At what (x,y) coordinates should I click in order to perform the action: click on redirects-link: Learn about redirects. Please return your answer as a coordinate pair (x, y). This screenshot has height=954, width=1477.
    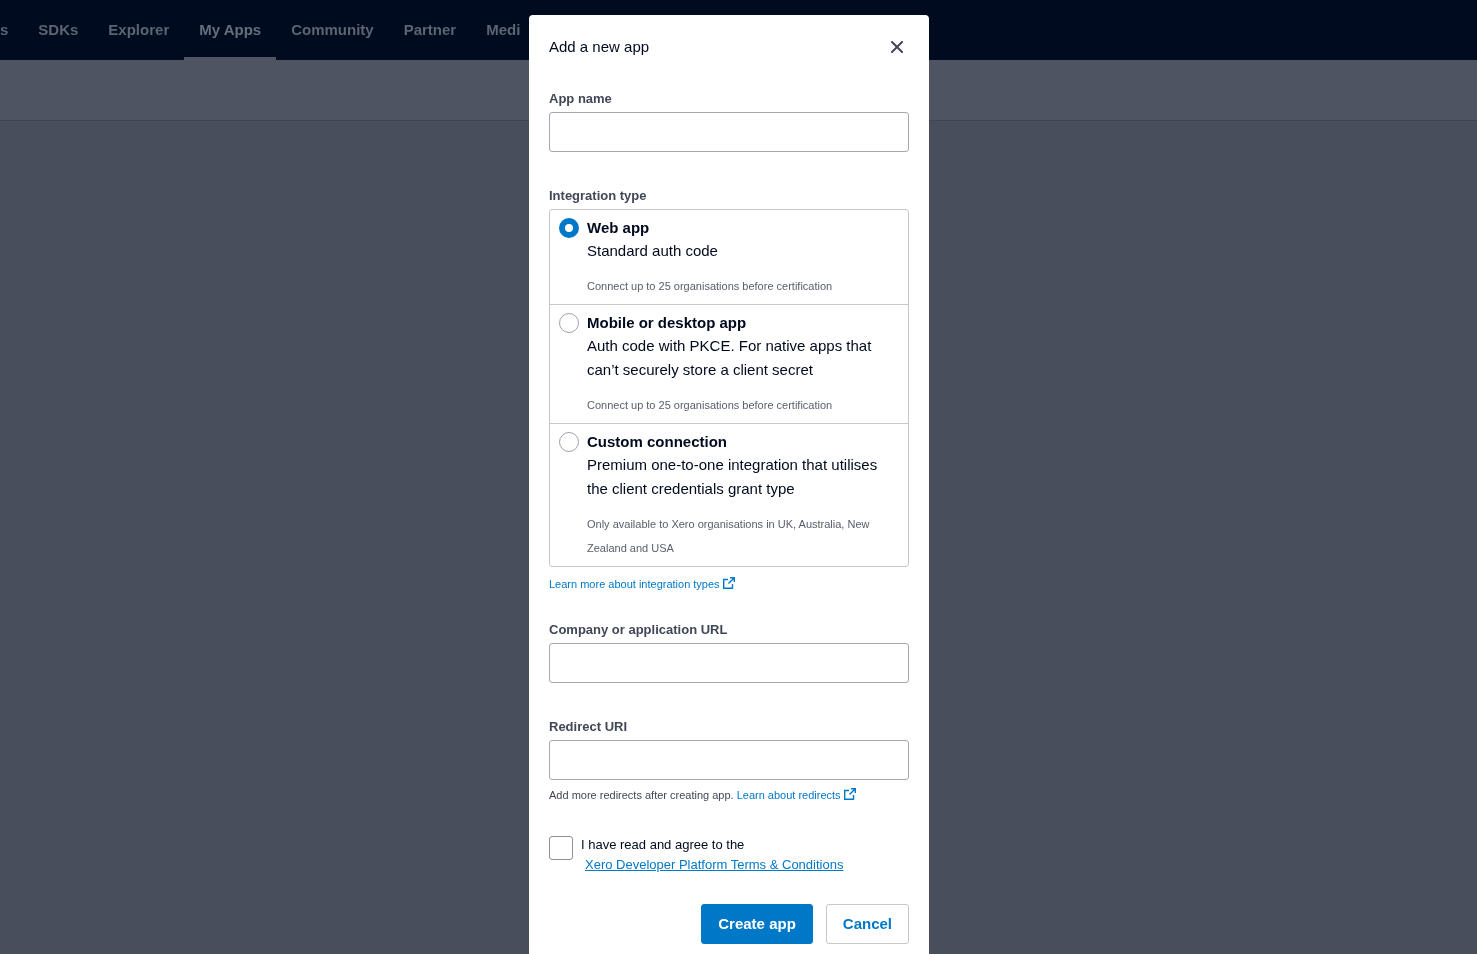
    Looking at the image, I should click on (796, 795).